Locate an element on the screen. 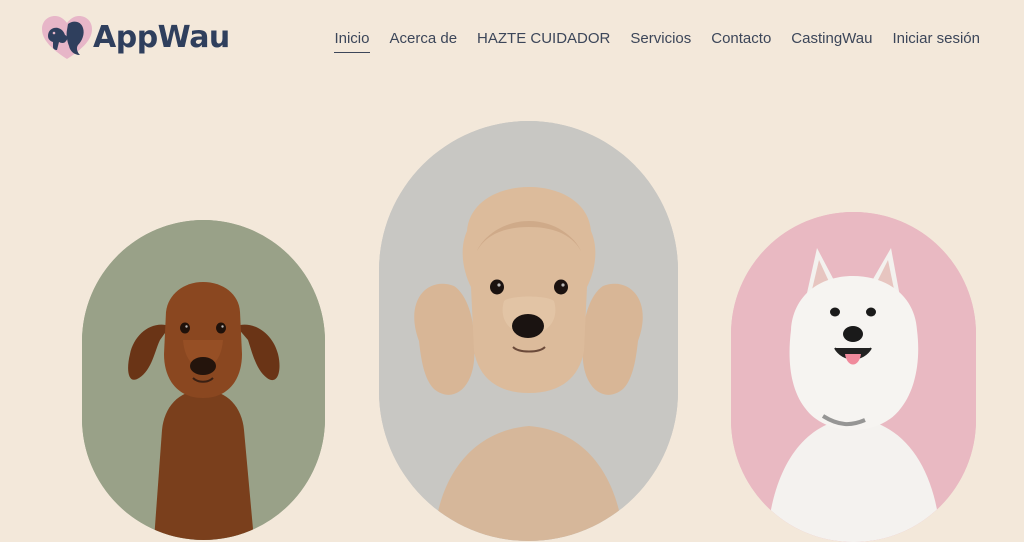 This screenshot has width=1024, height=542. nav-item-contacto: Contacto is located at coordinates (741, 39).